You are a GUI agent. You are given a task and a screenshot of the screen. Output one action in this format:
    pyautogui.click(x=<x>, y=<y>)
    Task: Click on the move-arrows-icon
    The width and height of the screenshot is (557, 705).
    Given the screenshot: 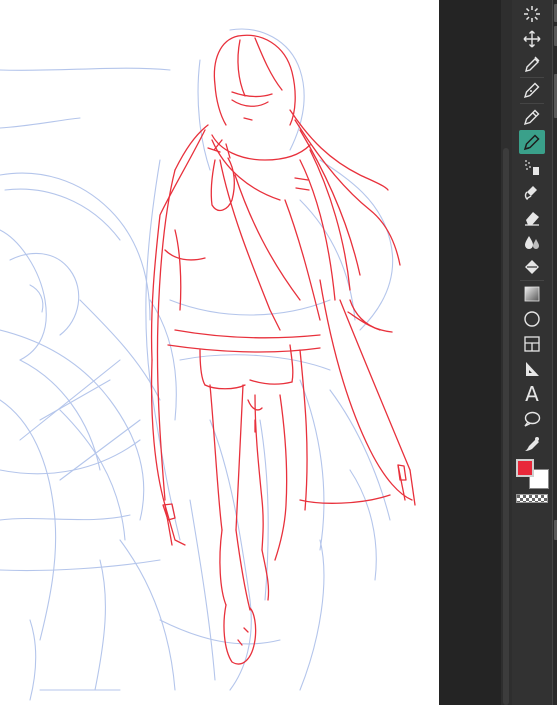 What is the action you would take?
    pyautogui.click(x=532, y=39)
    